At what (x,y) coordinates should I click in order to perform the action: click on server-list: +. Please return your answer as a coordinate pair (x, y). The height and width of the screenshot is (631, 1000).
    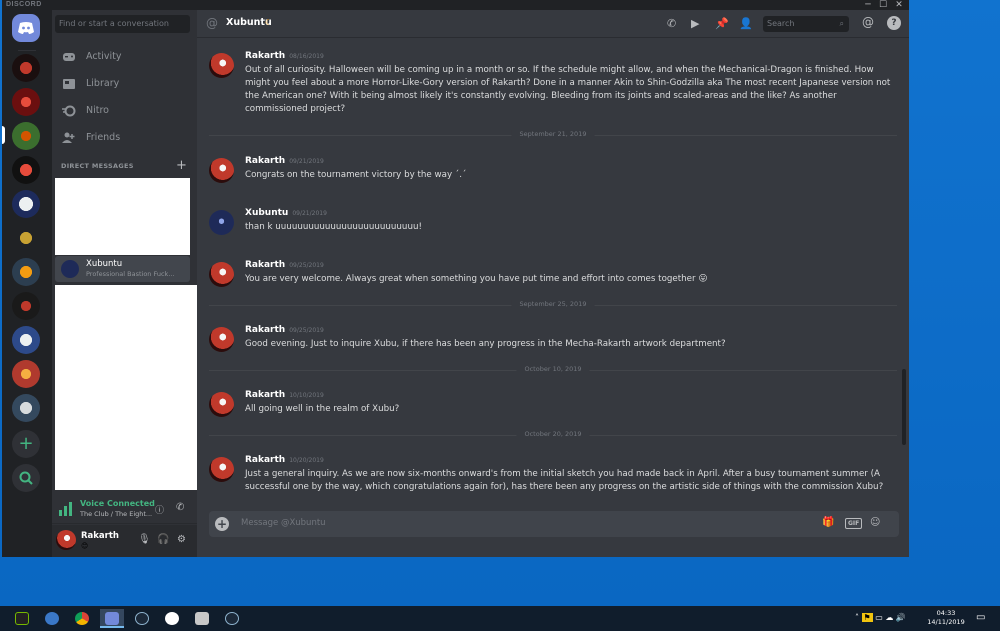
    Looking at the image, I should click on (27, 283).